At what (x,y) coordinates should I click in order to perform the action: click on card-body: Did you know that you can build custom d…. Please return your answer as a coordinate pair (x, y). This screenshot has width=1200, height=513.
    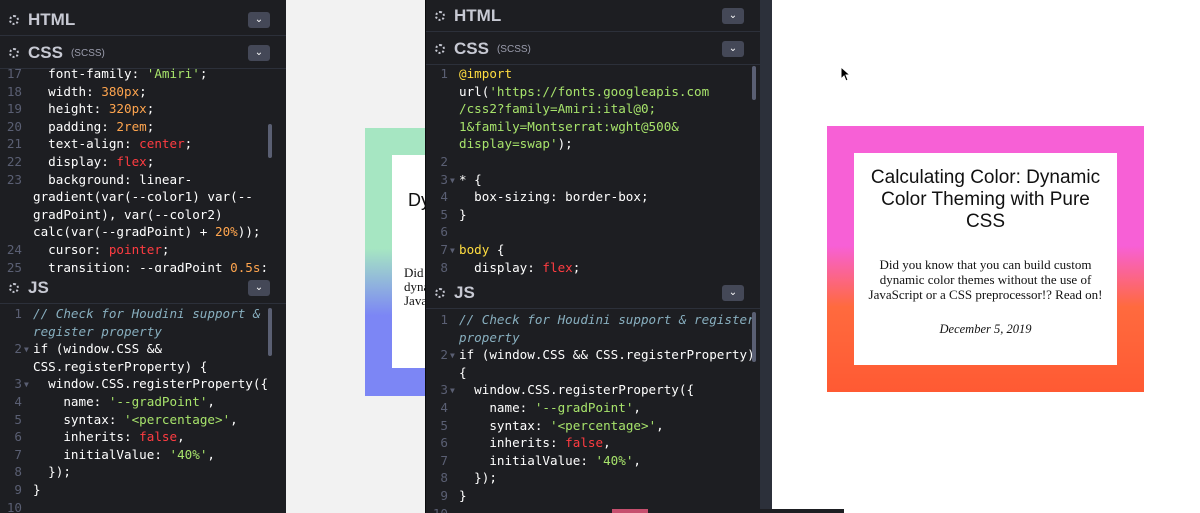
    Looking at the image, I should click on (985, 279).